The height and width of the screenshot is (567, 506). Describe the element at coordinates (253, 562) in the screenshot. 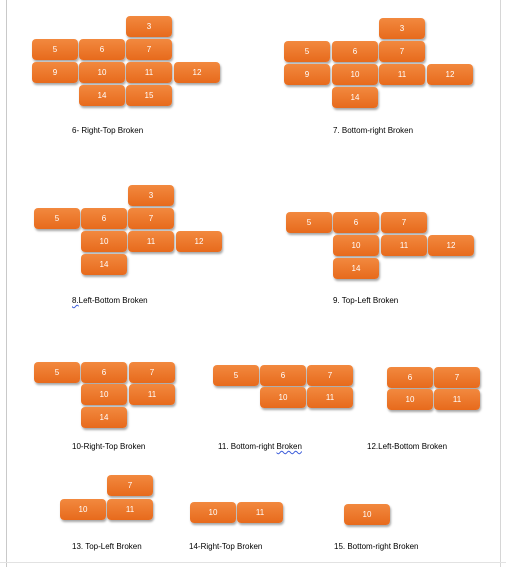

I see `page-bottom-edge` at that location.